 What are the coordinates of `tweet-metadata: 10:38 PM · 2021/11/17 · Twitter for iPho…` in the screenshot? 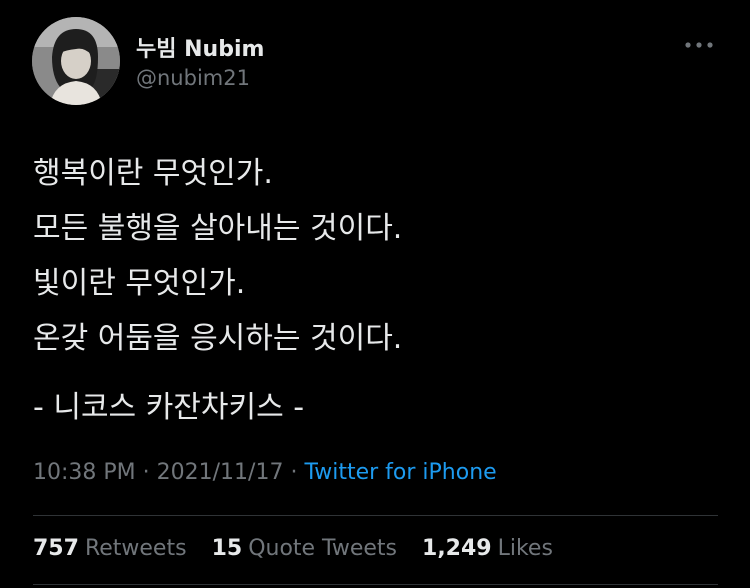 It's located at (265, 472).